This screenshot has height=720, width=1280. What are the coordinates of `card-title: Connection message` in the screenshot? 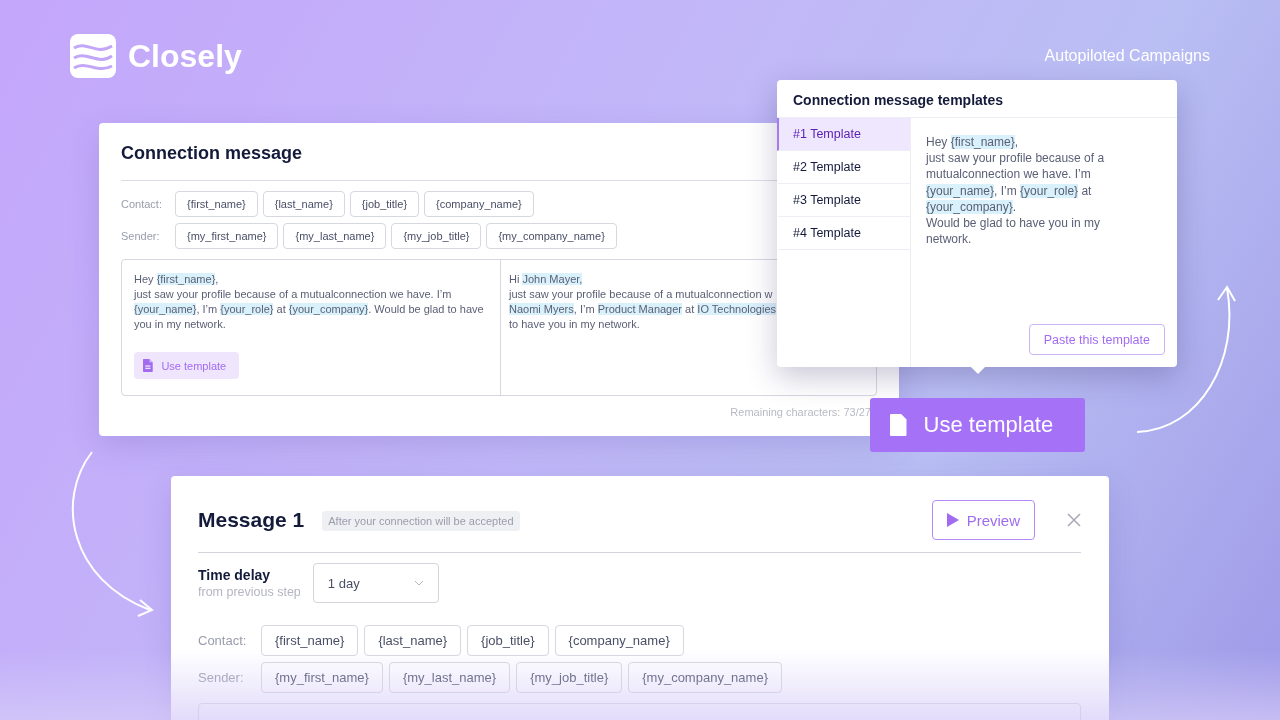 It's located at (212, 153).